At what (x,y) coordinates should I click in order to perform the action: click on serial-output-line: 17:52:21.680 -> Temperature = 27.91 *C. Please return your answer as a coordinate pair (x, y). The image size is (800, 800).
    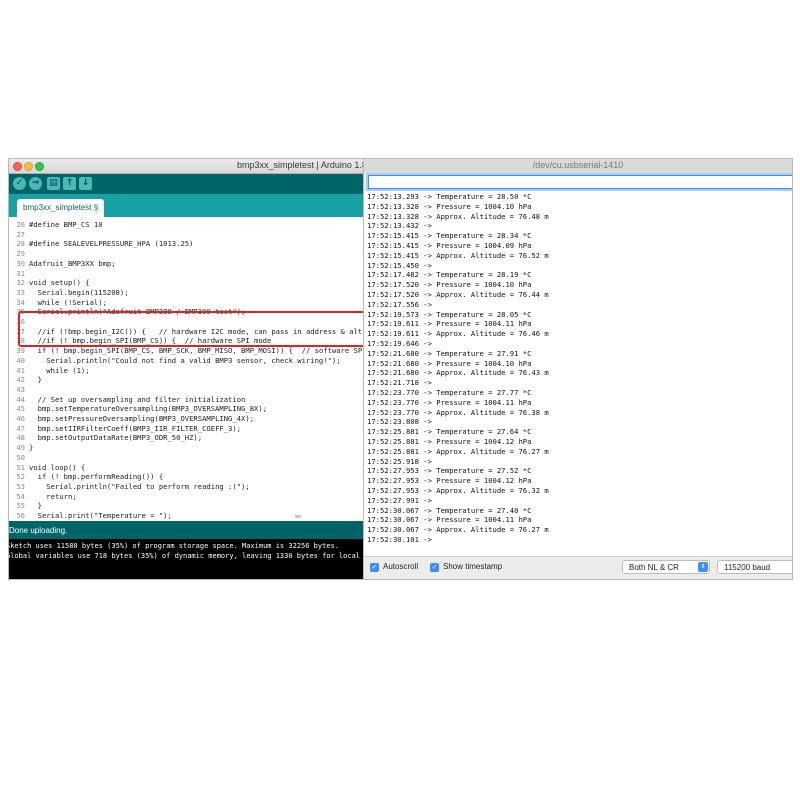
    Looking at the image, I should click on (449, 353).